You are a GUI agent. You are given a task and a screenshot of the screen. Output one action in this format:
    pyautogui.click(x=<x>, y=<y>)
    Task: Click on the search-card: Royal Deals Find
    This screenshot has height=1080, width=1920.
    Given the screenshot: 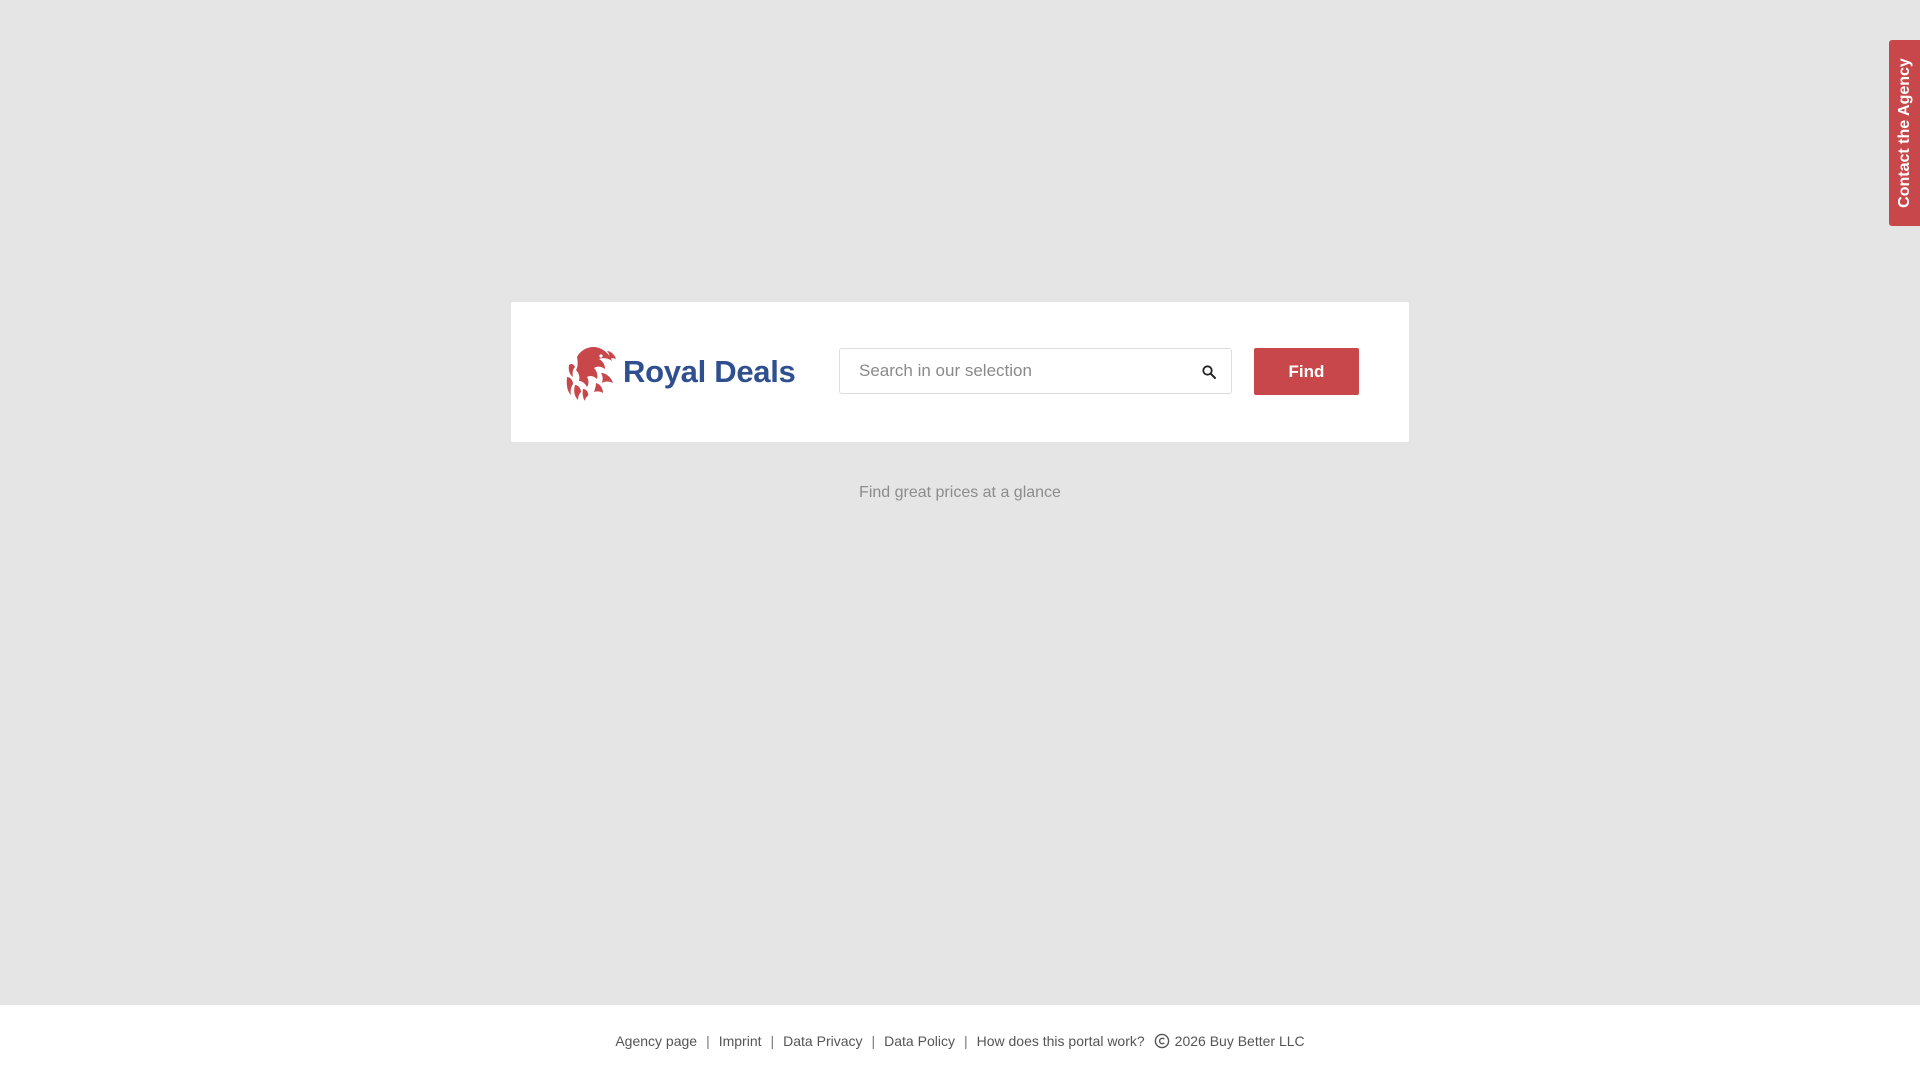 What is the action you would take?
    pyautogui.click(x=960, y=372)
    